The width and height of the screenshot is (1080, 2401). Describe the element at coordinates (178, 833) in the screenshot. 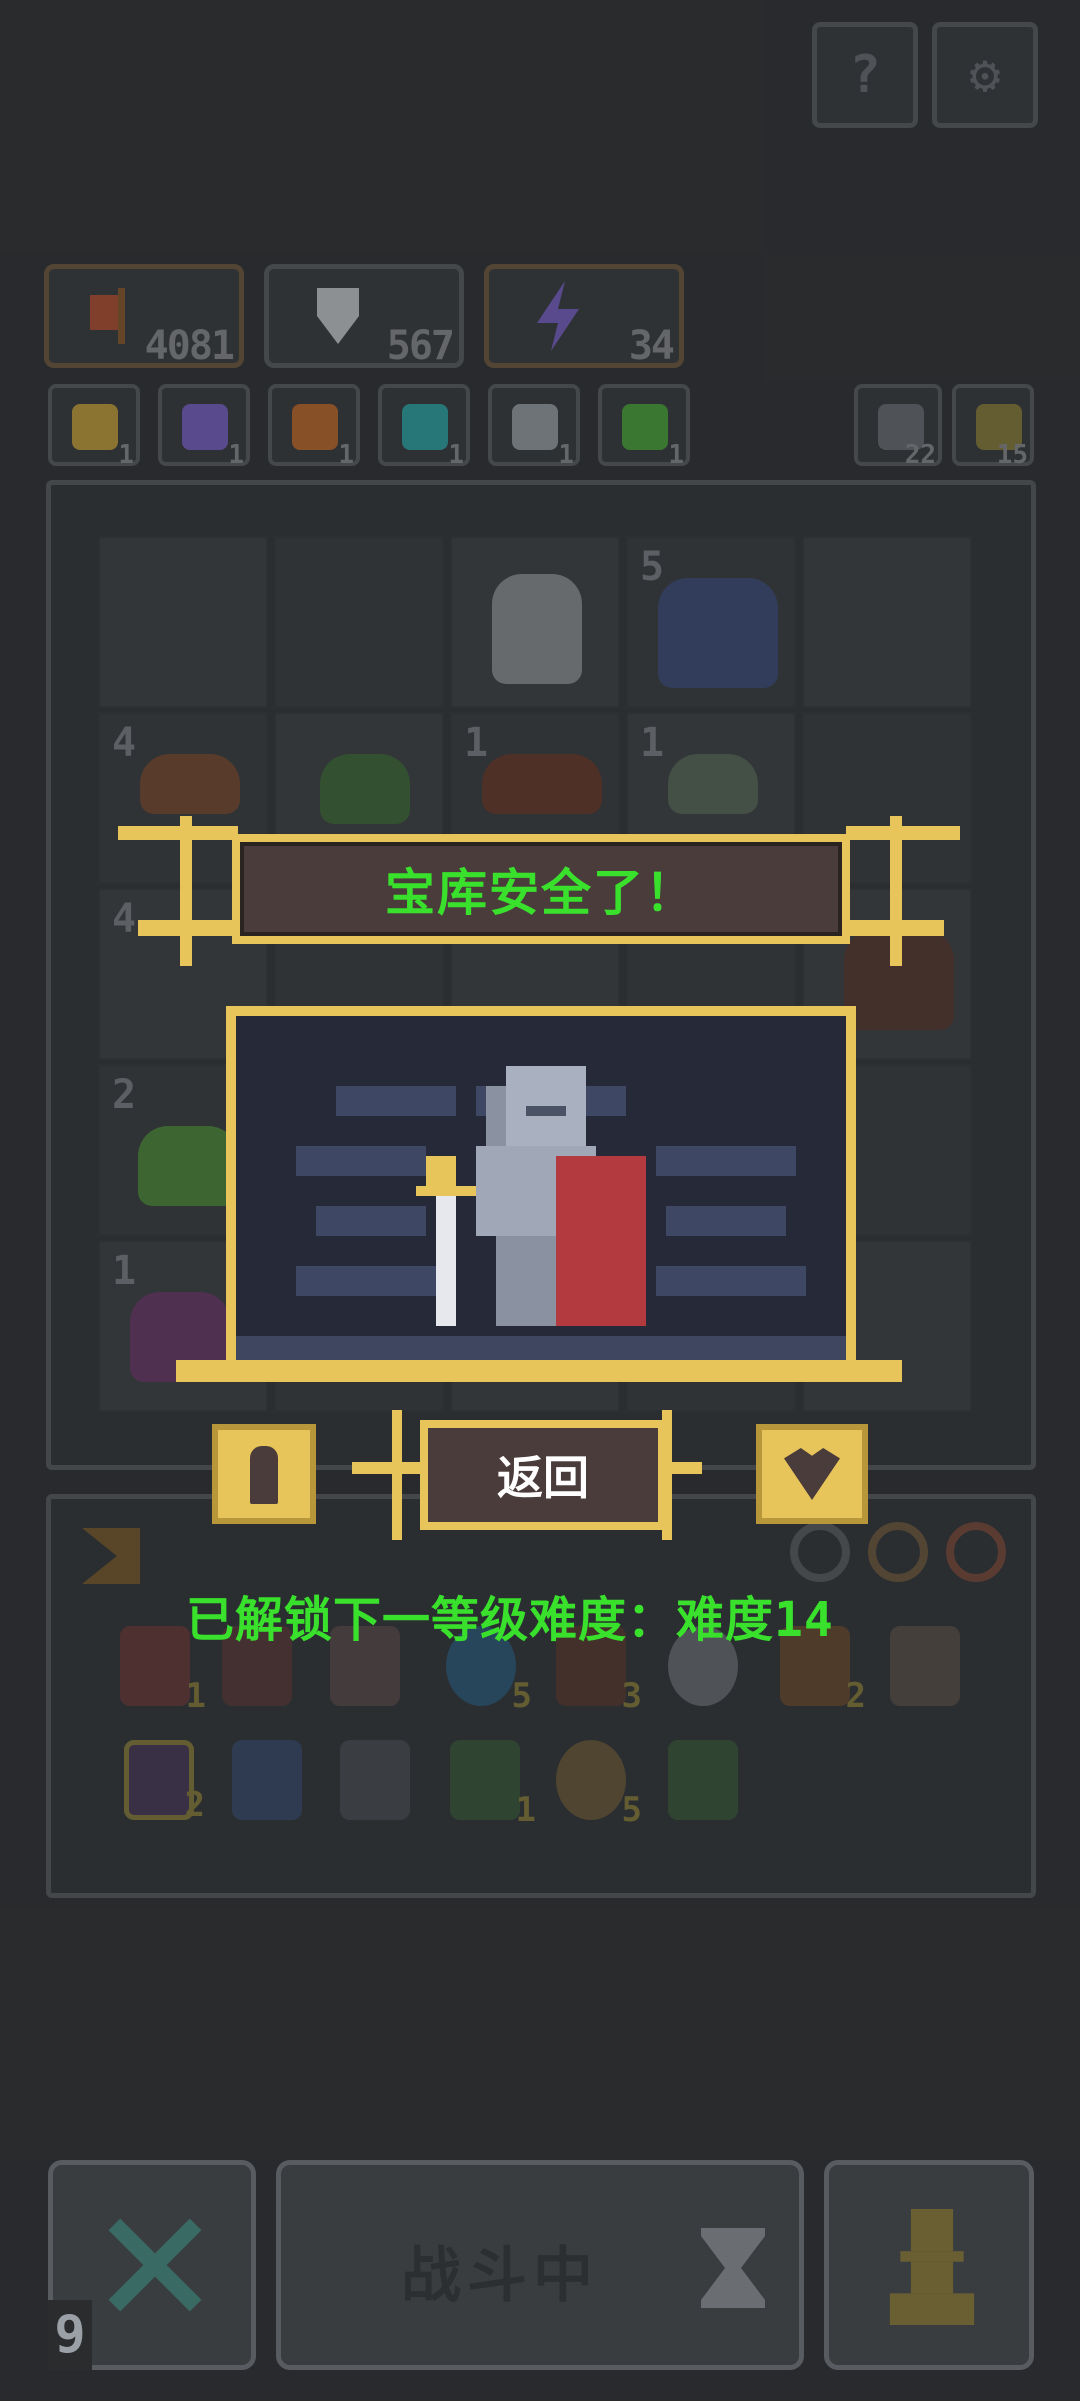

I see `banner-rail-left` at that location.